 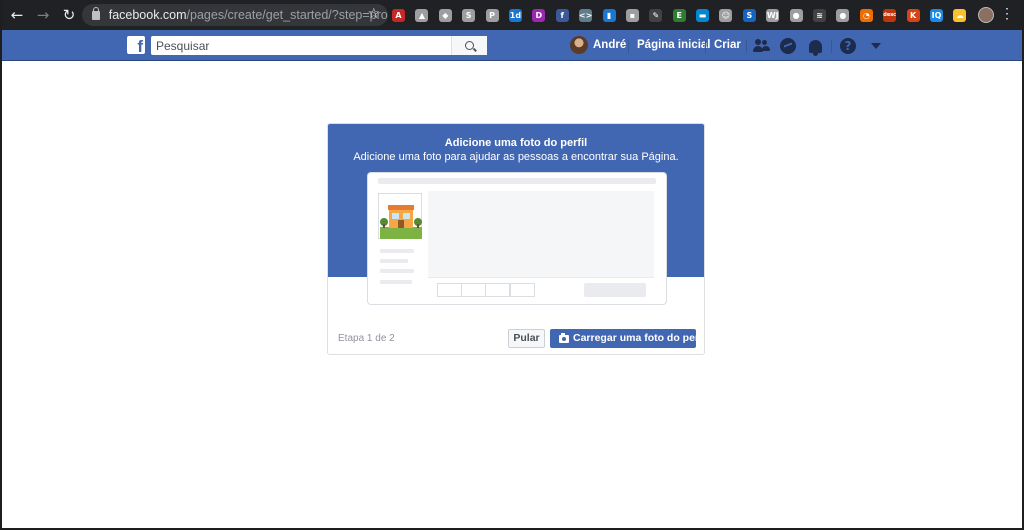 I want to click on diamond-icon: ◆, so click(x=445, y=15).